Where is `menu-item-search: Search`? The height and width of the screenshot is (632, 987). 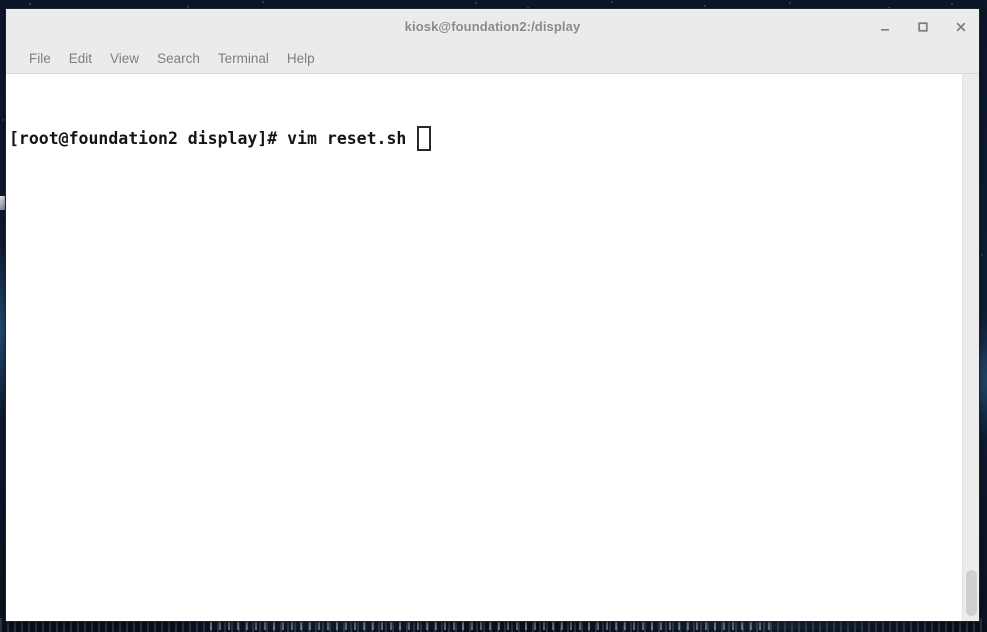
menu-item-search: Search is located at coordinates (178, 59).